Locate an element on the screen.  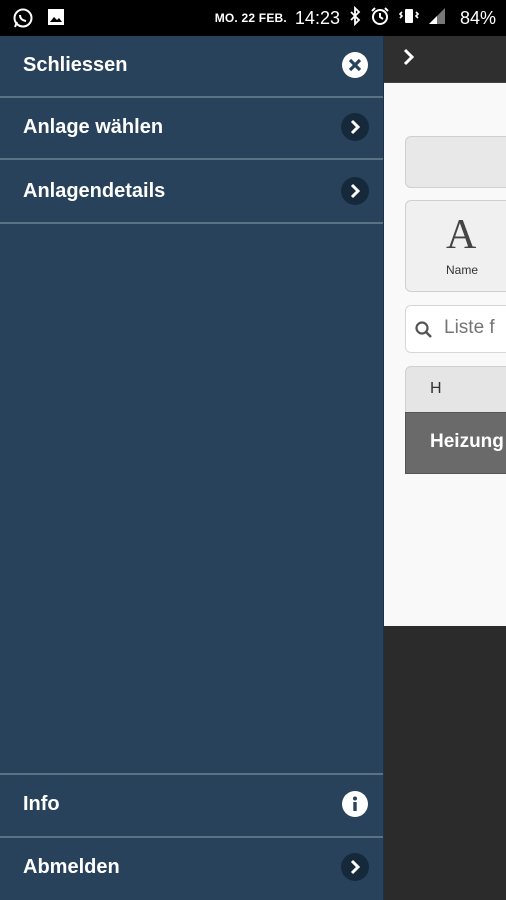
list-item: Heizung is located at coordinates (455, 443).